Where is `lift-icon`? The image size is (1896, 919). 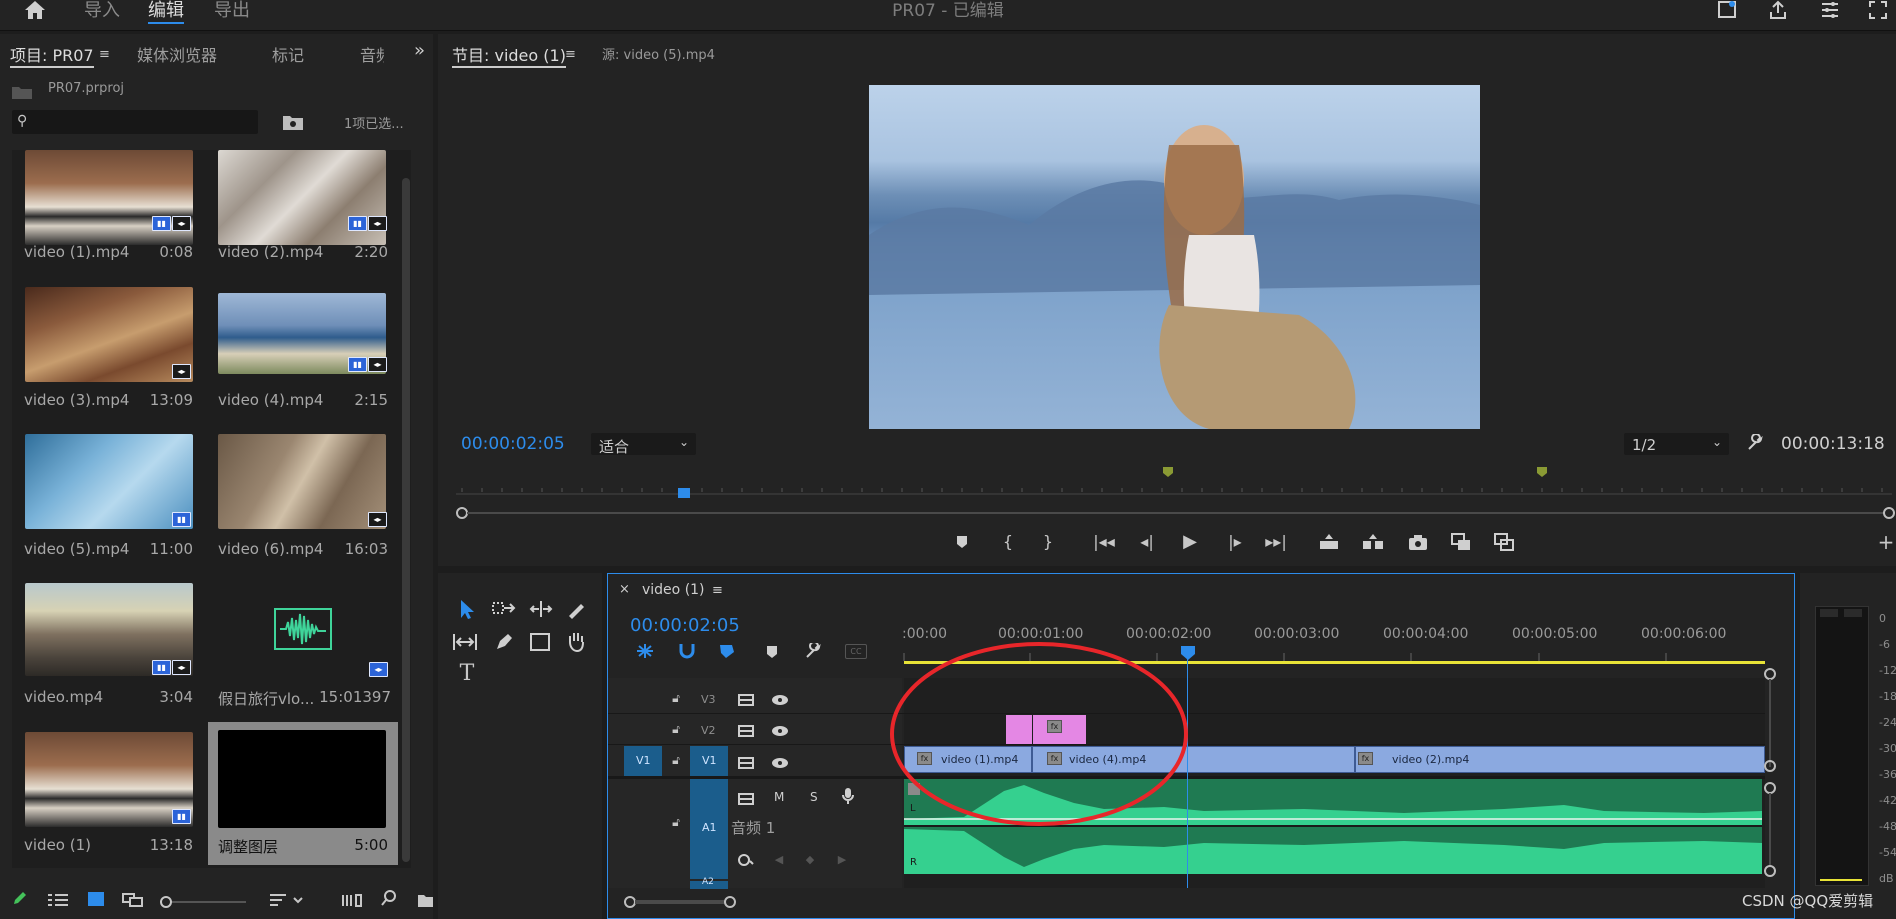
lift-icon is located at coordinates (1329, 542).